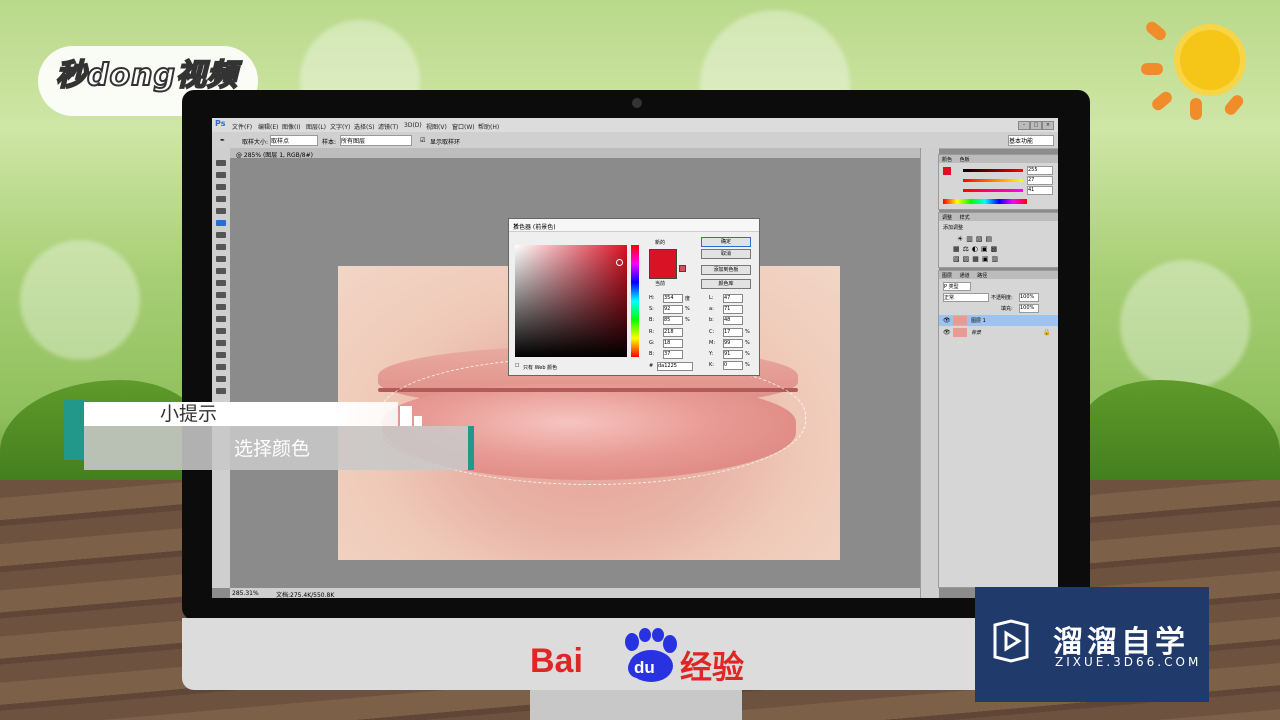  I want to click on blur-tool-icon, so click(221, 307).